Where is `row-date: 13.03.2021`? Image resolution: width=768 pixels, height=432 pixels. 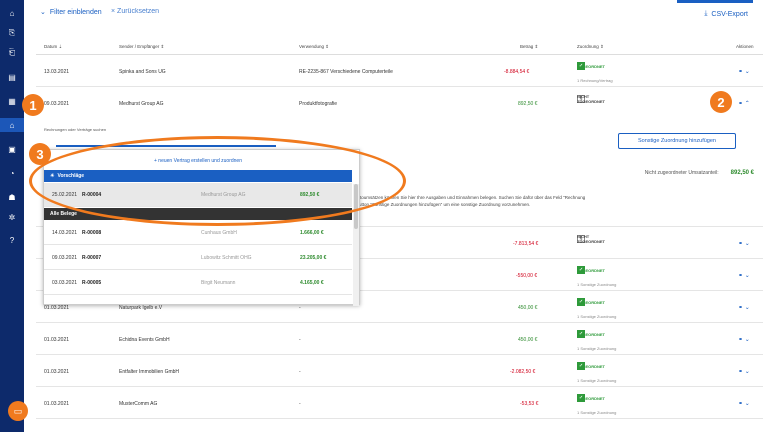
row-date: 13.03.2021 is located at coordinates (57, 72).